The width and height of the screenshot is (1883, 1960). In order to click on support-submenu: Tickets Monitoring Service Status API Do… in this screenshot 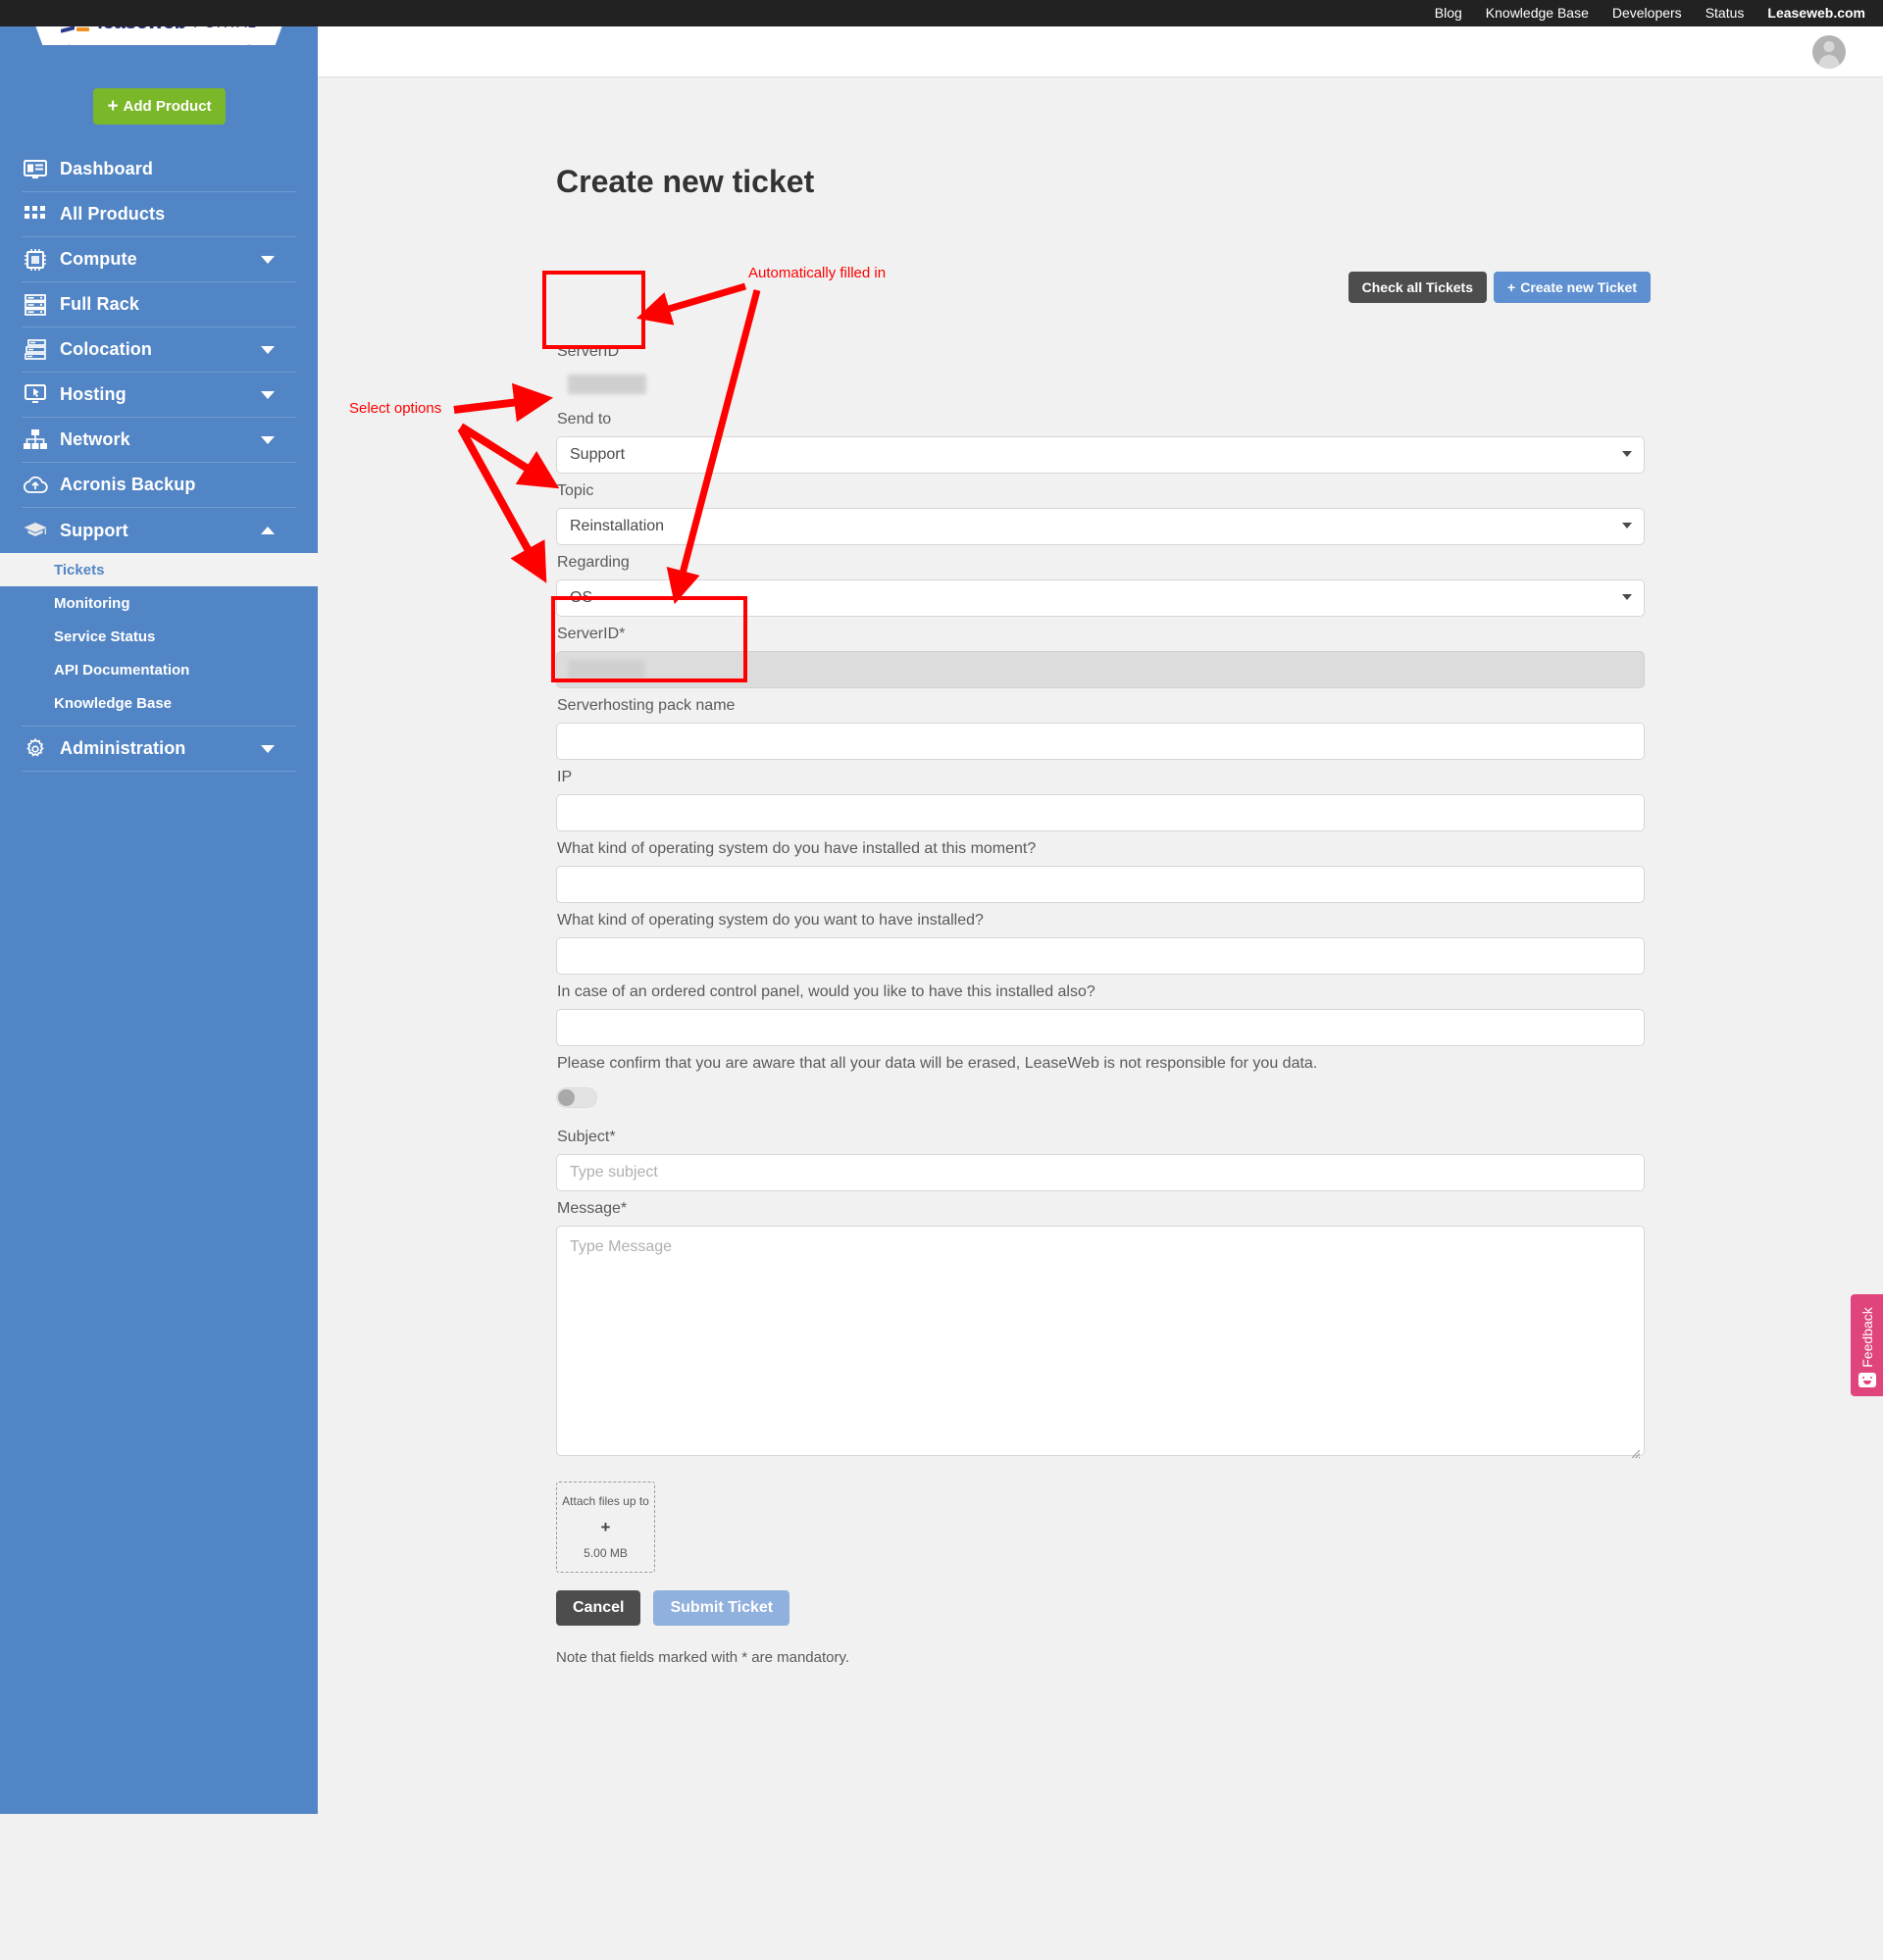, I will do `click(159, 640)`.